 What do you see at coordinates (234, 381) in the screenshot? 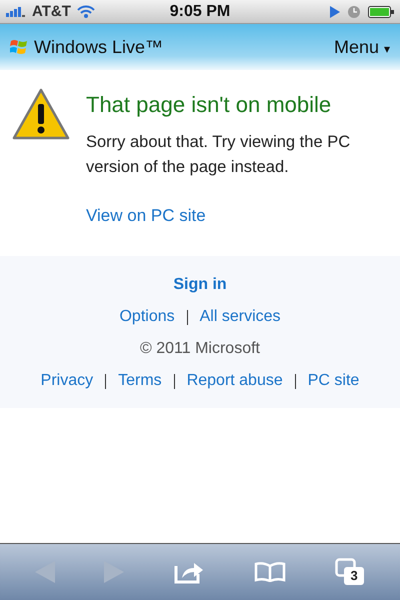
I see `footer-link: Report abuse` at bounding box center [234, 381].